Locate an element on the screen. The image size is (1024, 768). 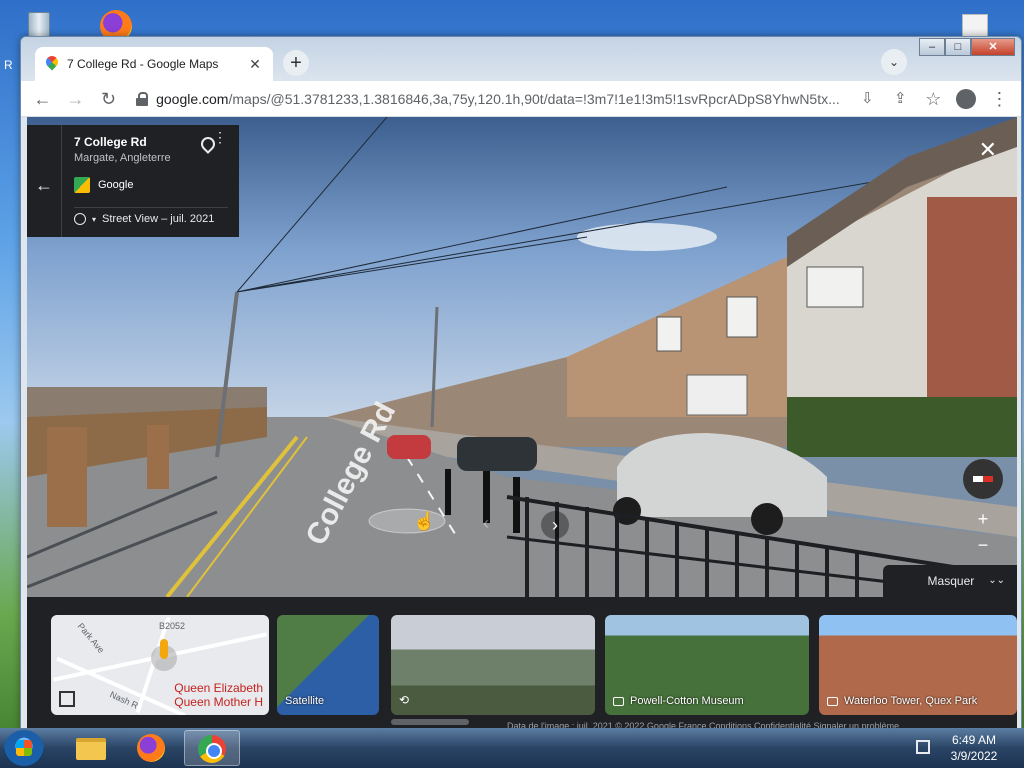
chrome-icon is located at coordinates (212, 749).